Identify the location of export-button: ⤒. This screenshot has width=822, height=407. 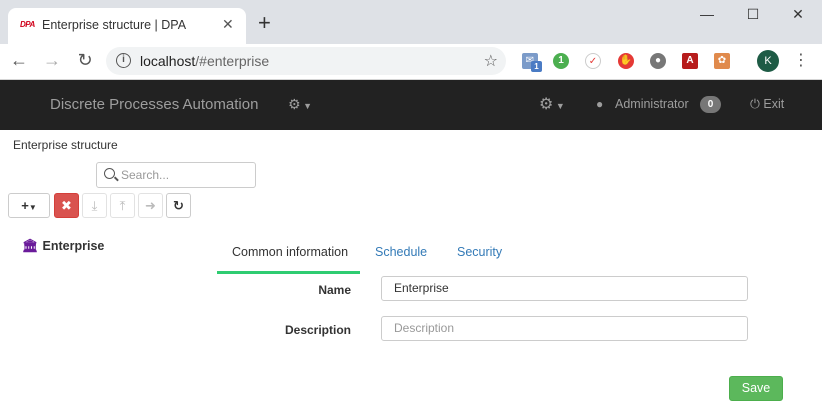
(122, 205).